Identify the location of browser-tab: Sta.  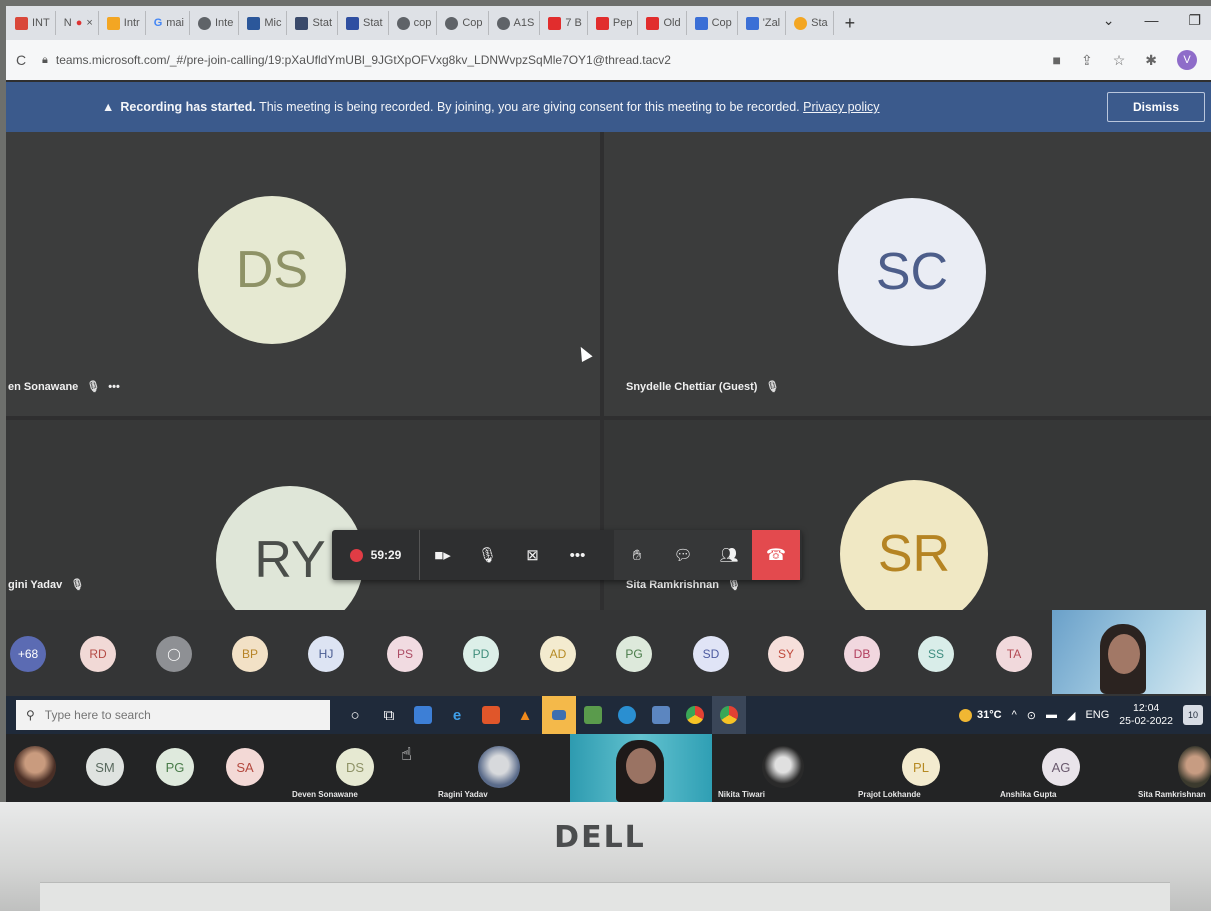
(811, 23).